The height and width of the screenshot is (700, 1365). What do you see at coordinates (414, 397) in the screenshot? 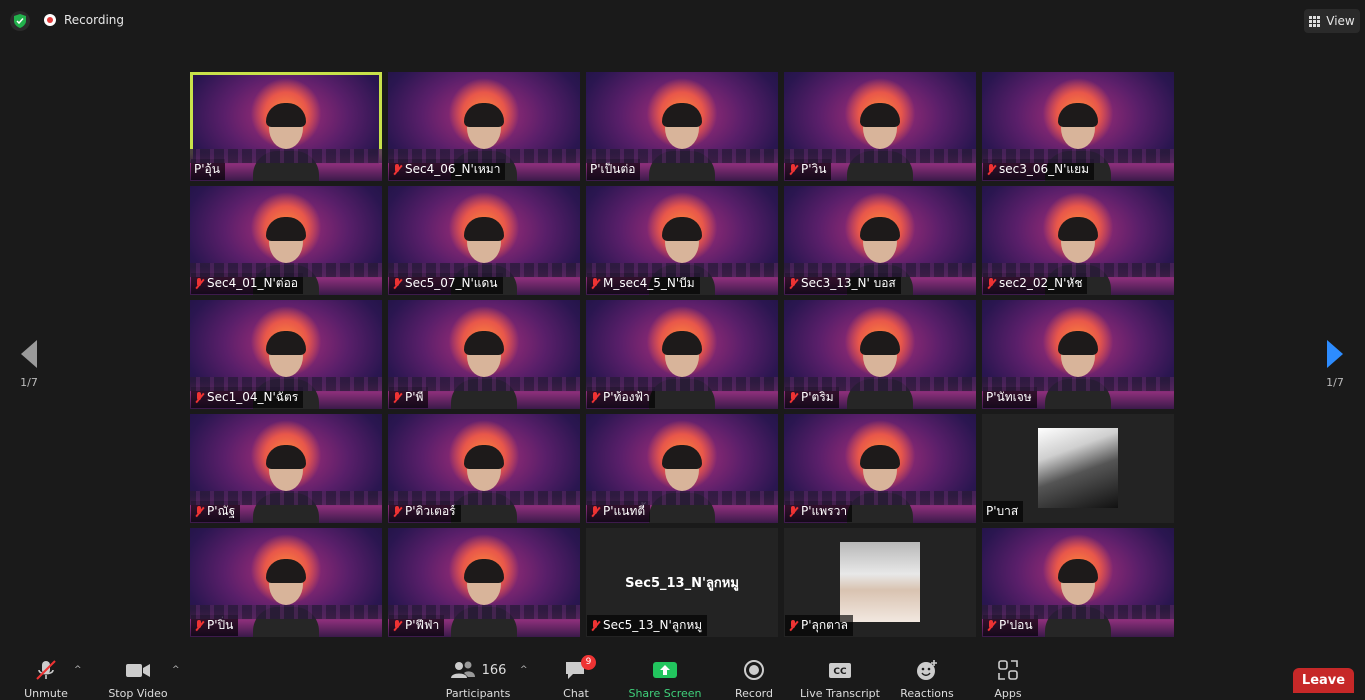
I see `participant-name: P'พี` at bounding box center [414, 397].